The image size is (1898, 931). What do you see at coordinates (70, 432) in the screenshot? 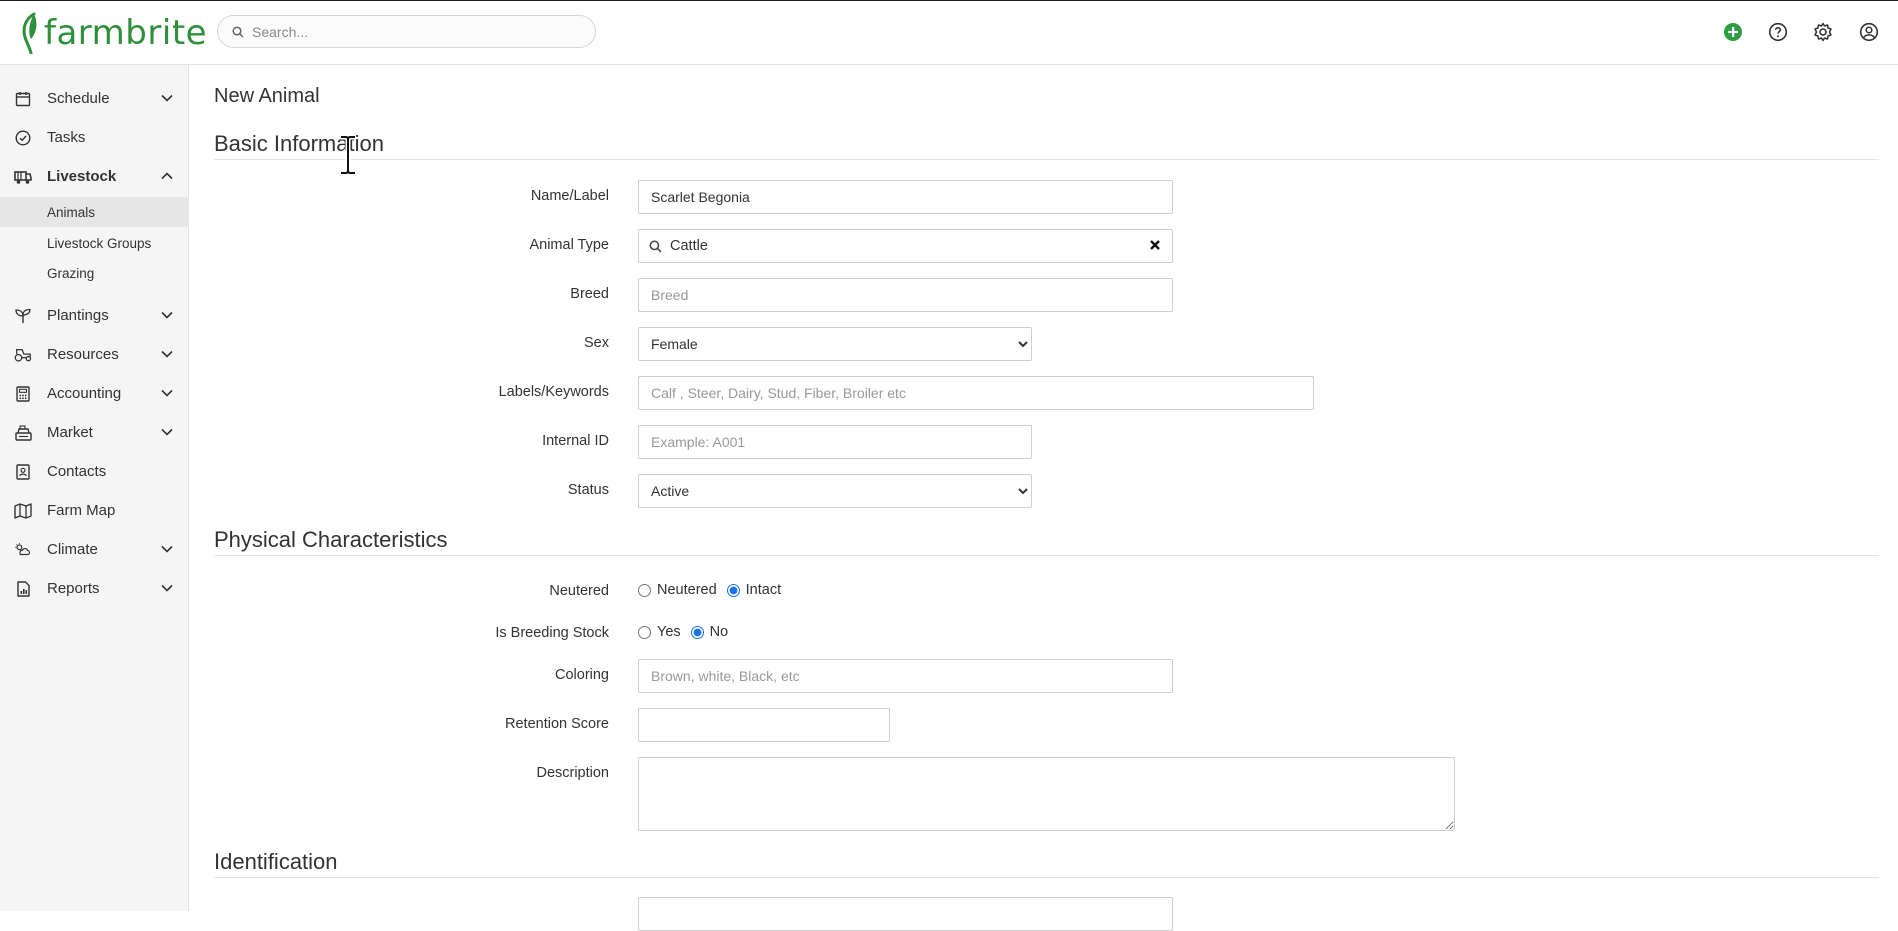
I see `sidebar-item-label: Market` at bounding box center [70, 432].